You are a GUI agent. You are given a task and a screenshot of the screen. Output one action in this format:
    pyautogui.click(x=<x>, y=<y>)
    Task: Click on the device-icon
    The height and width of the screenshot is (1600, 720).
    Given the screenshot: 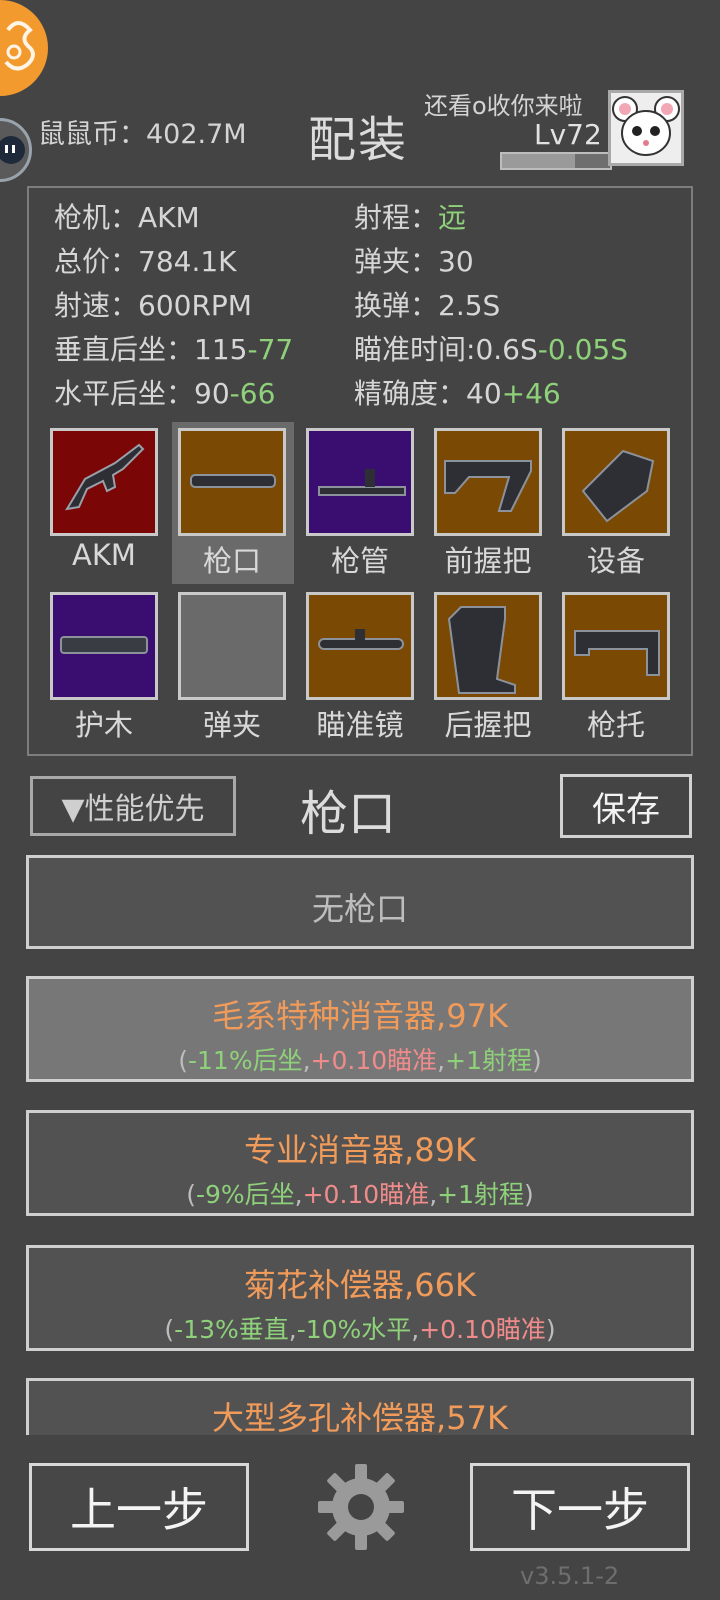 What is the action you would take?
    pyautogui.click(x=618, y=486)
    